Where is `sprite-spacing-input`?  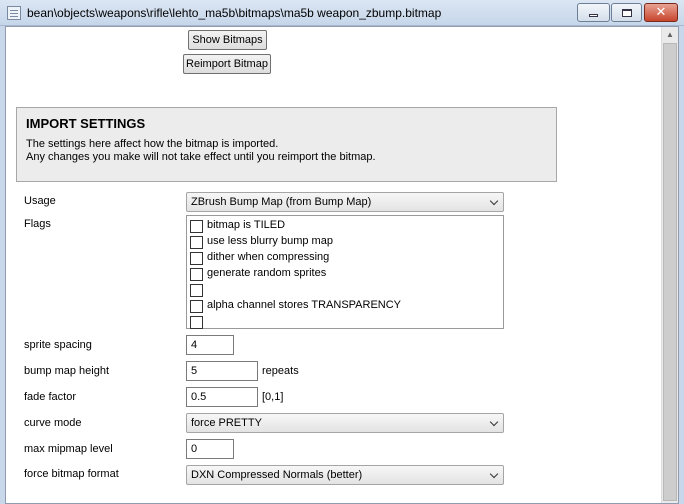
sprite-spacing-input is located at coordinates (210, 345).